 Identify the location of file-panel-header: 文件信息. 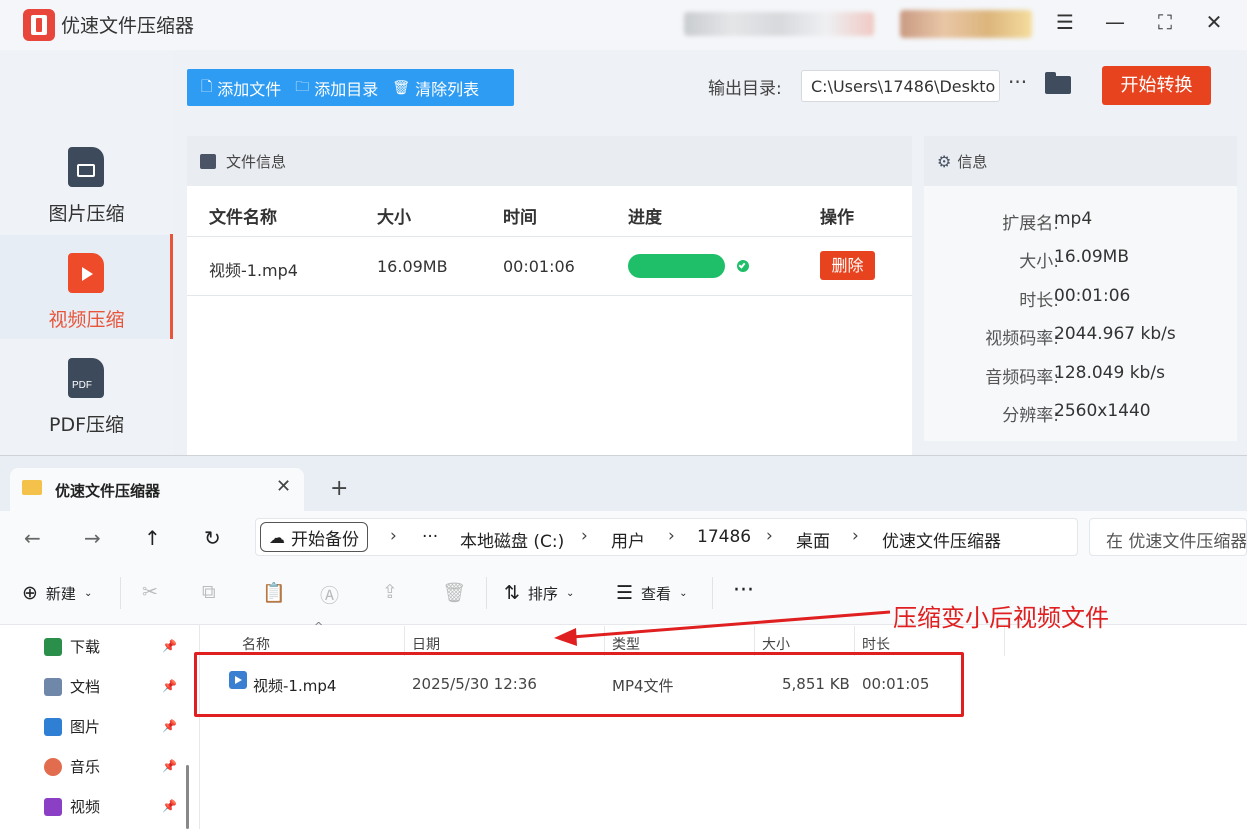
(549, 161).